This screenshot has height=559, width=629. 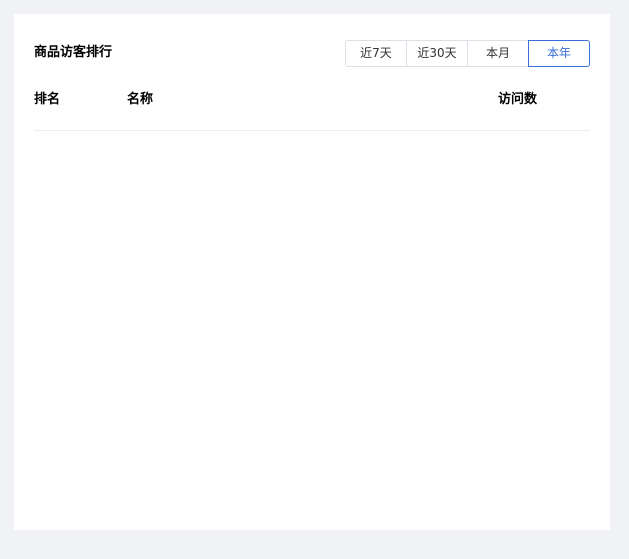 What do you see at coordinates (376, 53) in the screenshot?
I see `range-tab-last-7-days: 近7天` at bounding box center [376, 53].